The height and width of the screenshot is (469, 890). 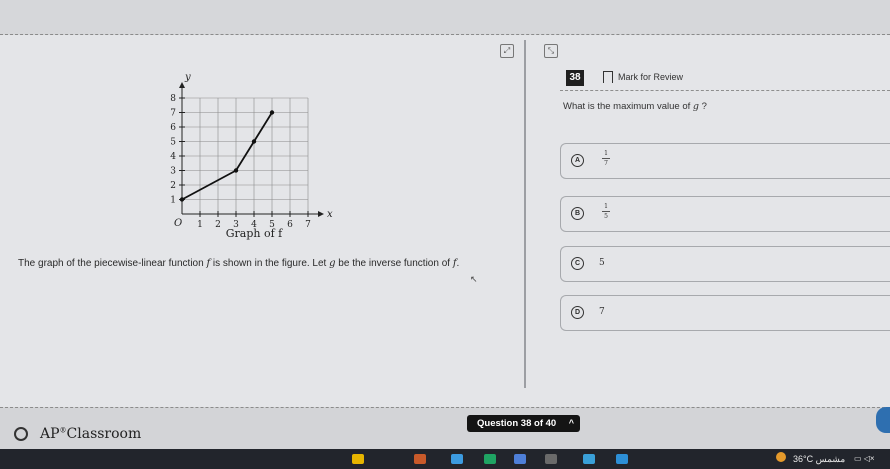 I want to click on panel-divider, so click(x=525, y=214).